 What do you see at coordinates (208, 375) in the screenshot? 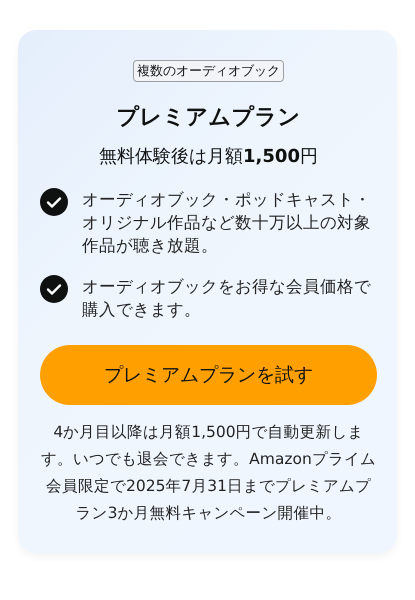
I see `try-premium-button: プレミアムプランを試す` at bounding box center [208, 375].